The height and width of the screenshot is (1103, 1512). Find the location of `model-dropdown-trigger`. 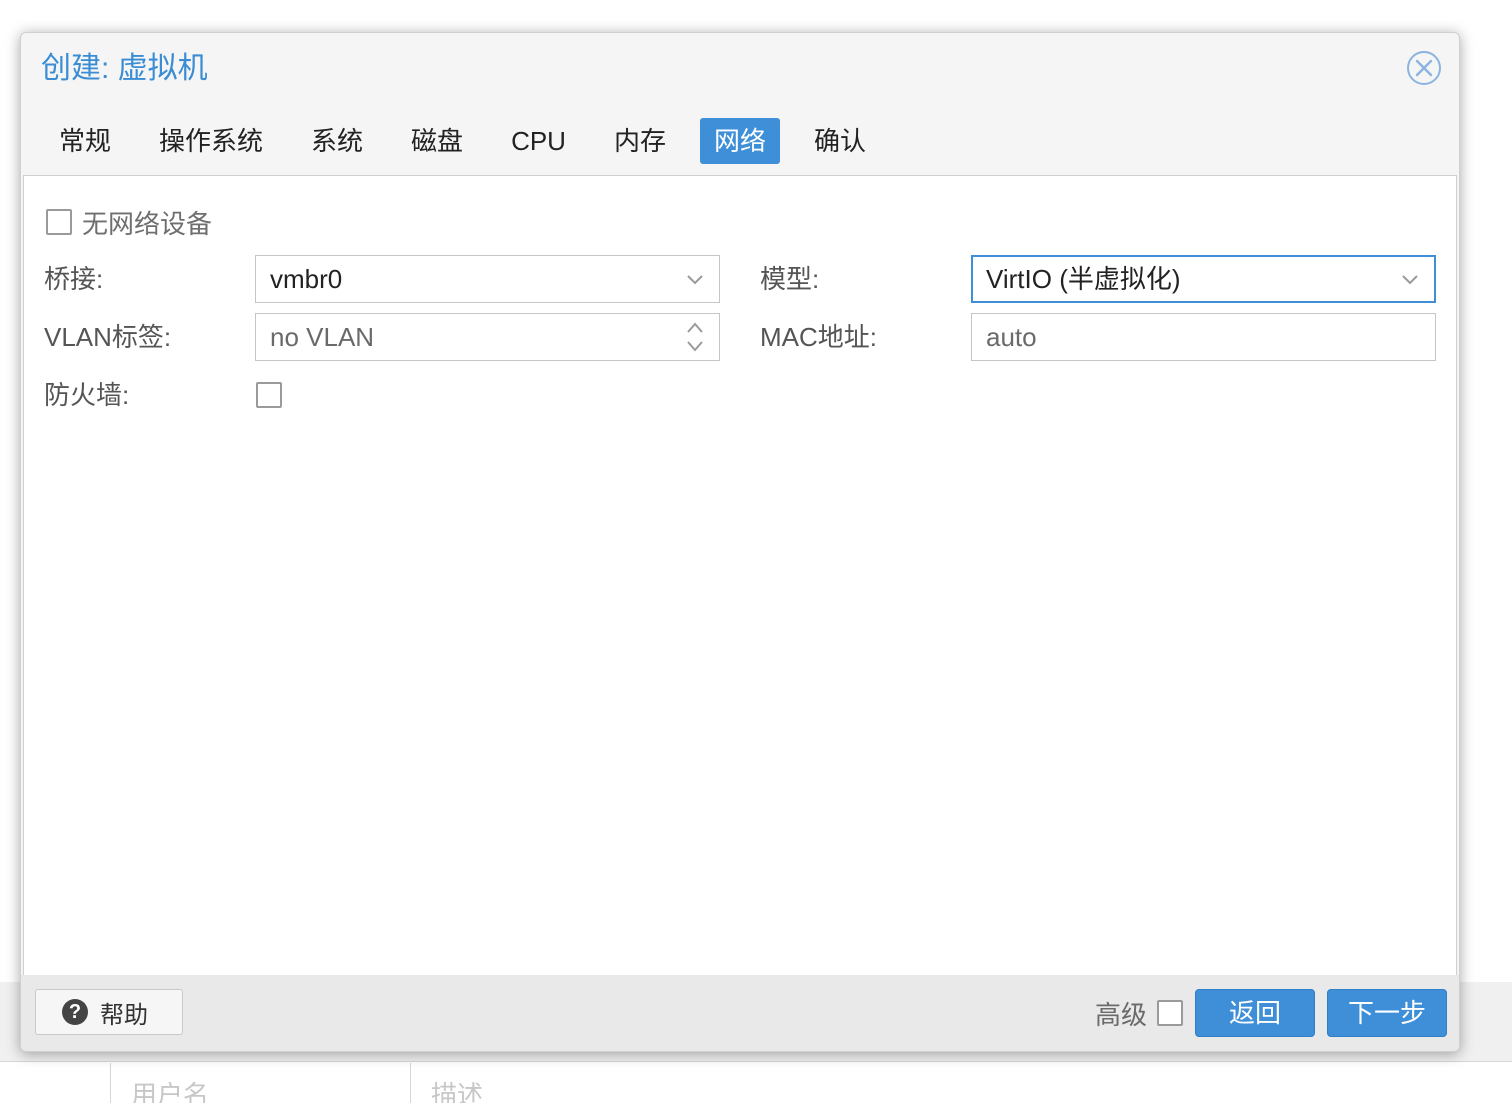

model-dropdown-trigger is located at coordinates (1410, 279).